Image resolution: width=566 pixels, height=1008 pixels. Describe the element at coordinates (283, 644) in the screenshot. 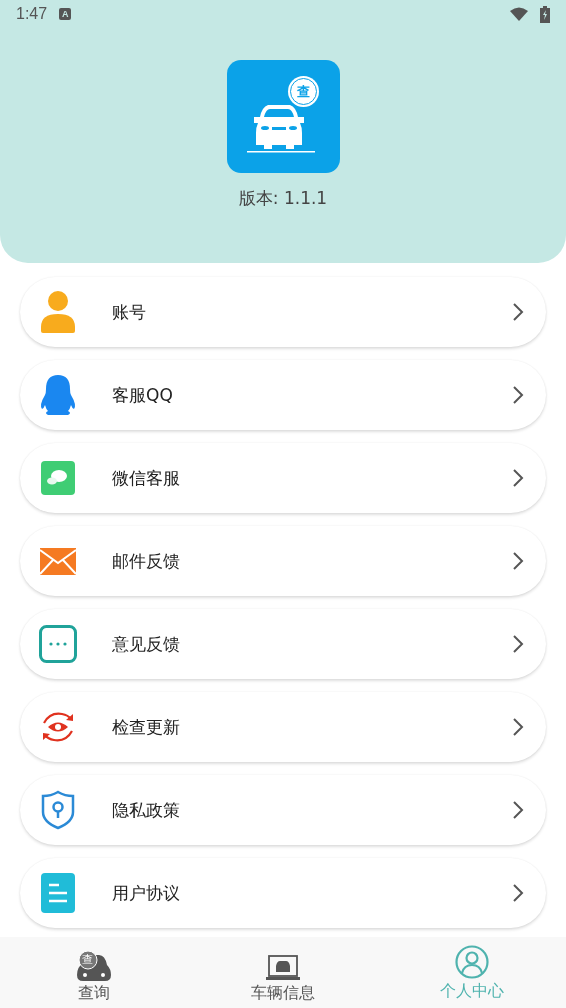

I see `menu-item: 意见反馈` at that location.